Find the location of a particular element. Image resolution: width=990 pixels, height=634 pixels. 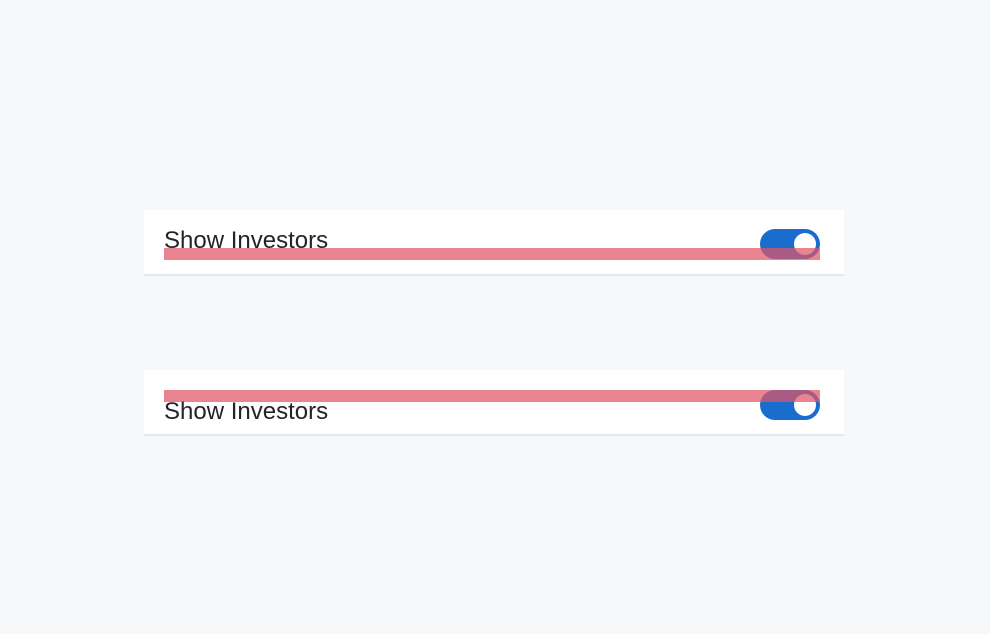

show-investors-label-2: Show Investors is located at coordinates (246, 411).